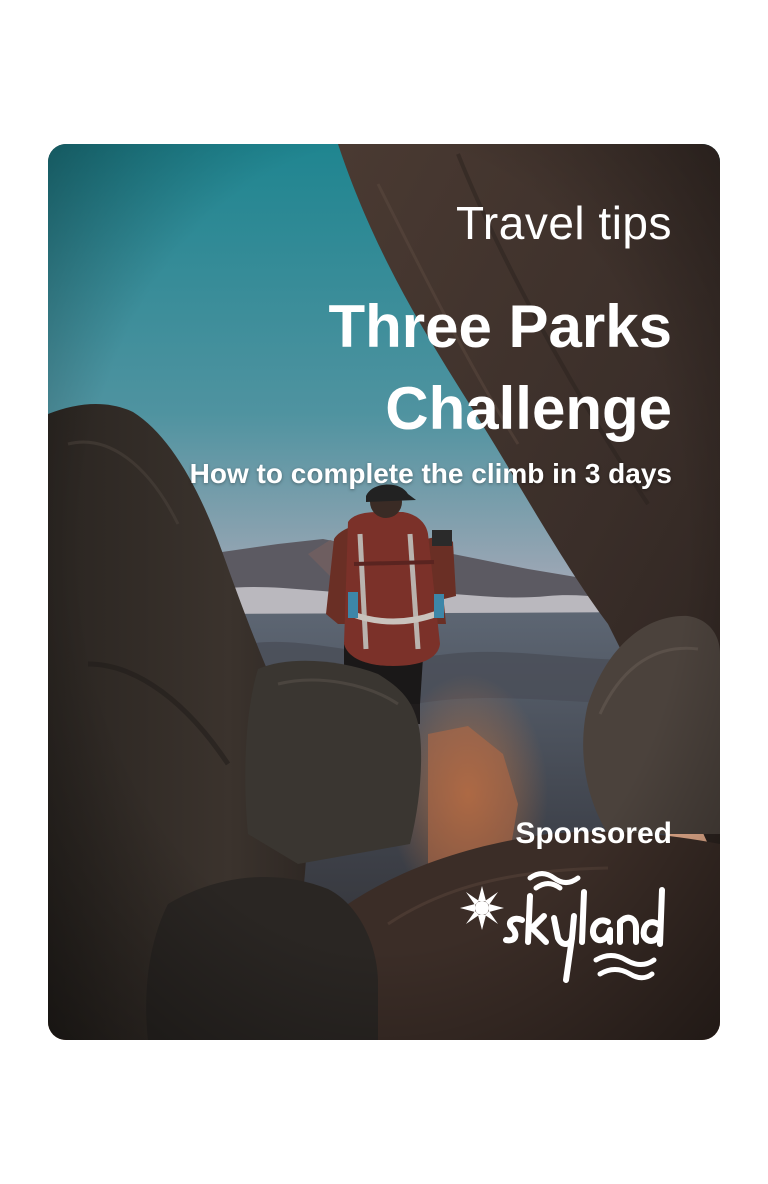  What do you see at coordinates (564, 223) in the screenshot?
I see `category-label: Travel tips` at bounding box center [564, 223].